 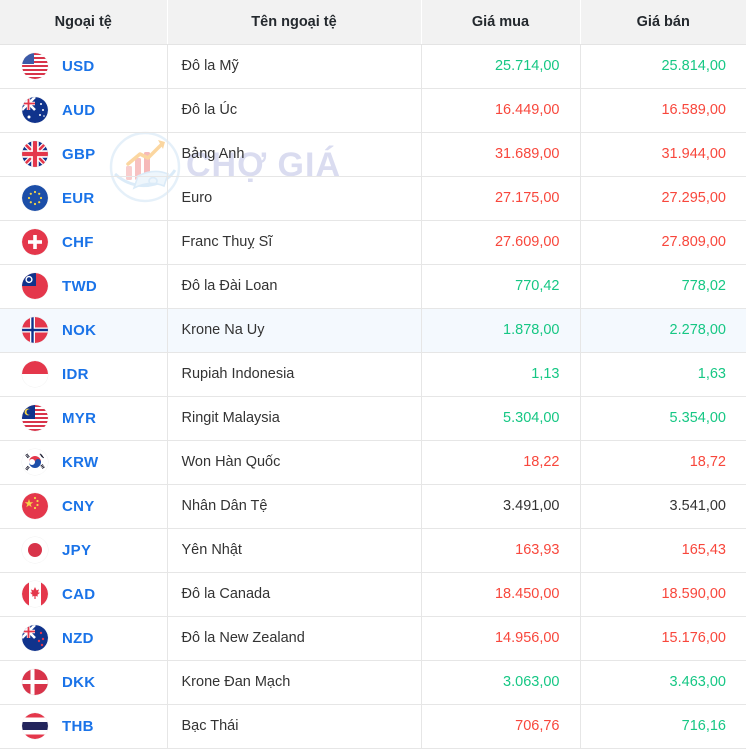 What do you see at coordinates (501, 286) in the screenshot?
I see `buy-price-cell: 770,42` at bounding box center [501, 286].